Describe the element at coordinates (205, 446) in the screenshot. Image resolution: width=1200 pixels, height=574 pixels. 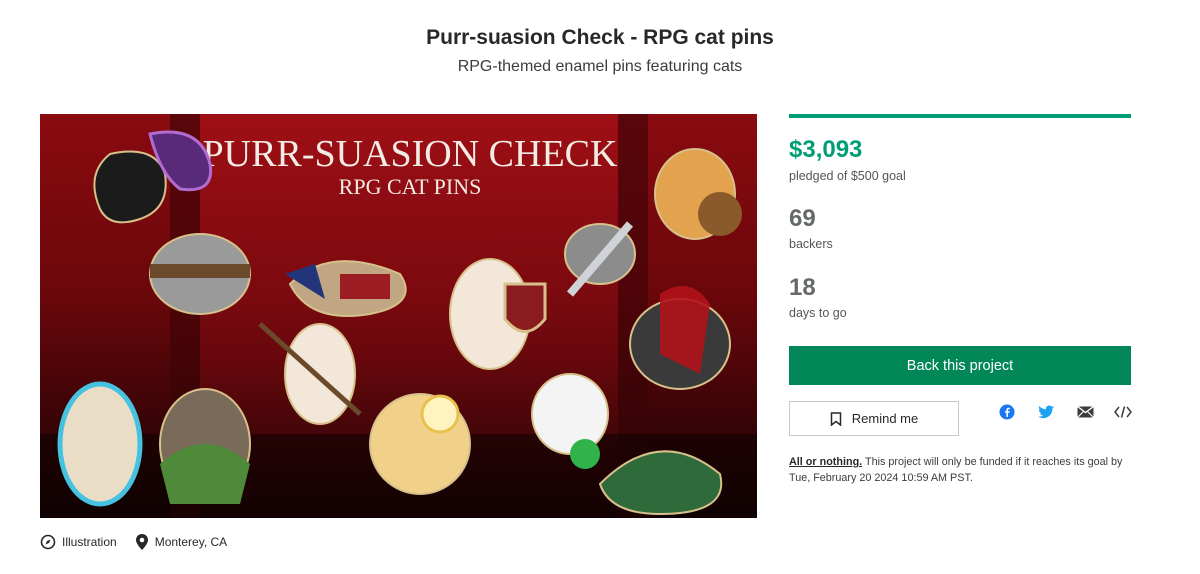
I see `pin-druid-cat` at that location.